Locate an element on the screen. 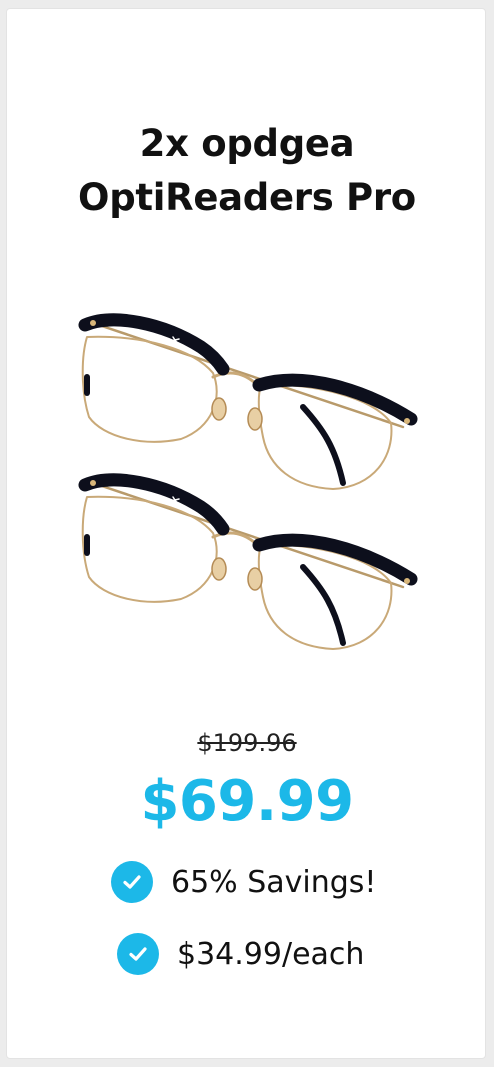 Image resolution: width=494 pixels, height=1067 pixels. feature-savings: 65% Savings! is located at coordinates (243, 882).